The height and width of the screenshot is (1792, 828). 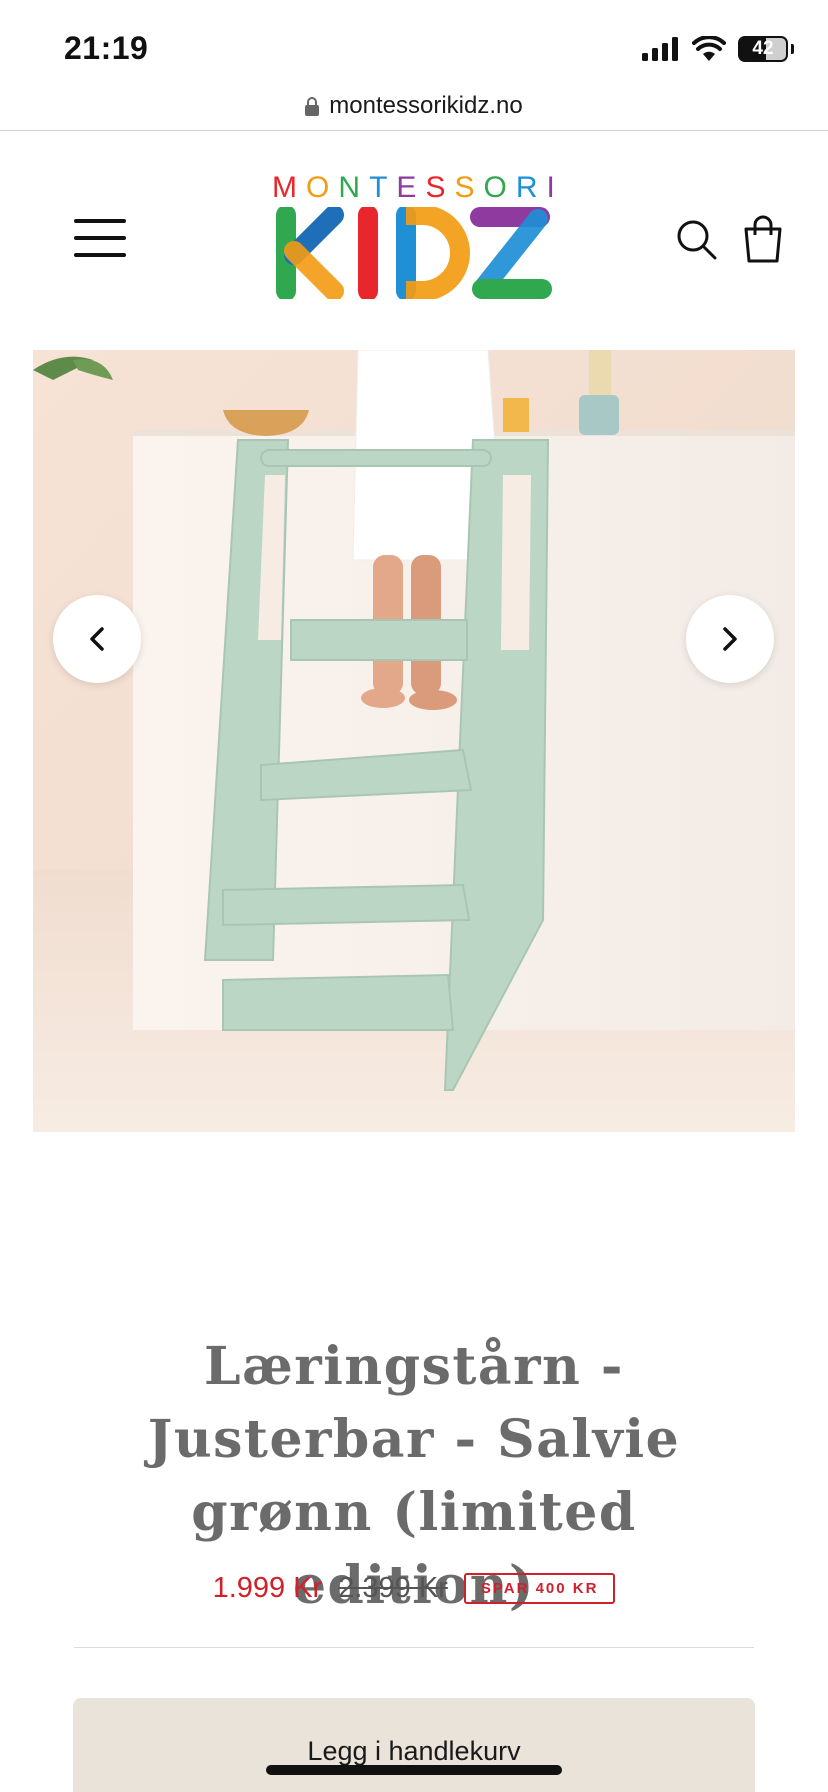 I want to click on chevron-right-icon, so click(x=730, y=639).